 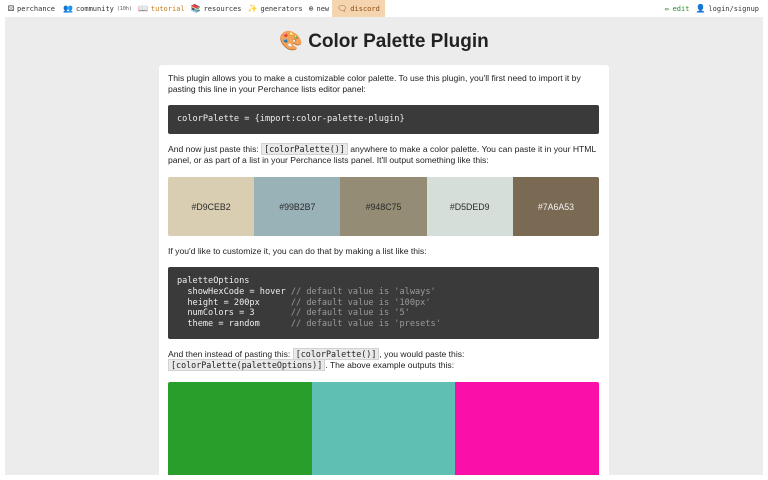 I want to click on color-swatch: #7A6A53, so click(x=555, y=206).